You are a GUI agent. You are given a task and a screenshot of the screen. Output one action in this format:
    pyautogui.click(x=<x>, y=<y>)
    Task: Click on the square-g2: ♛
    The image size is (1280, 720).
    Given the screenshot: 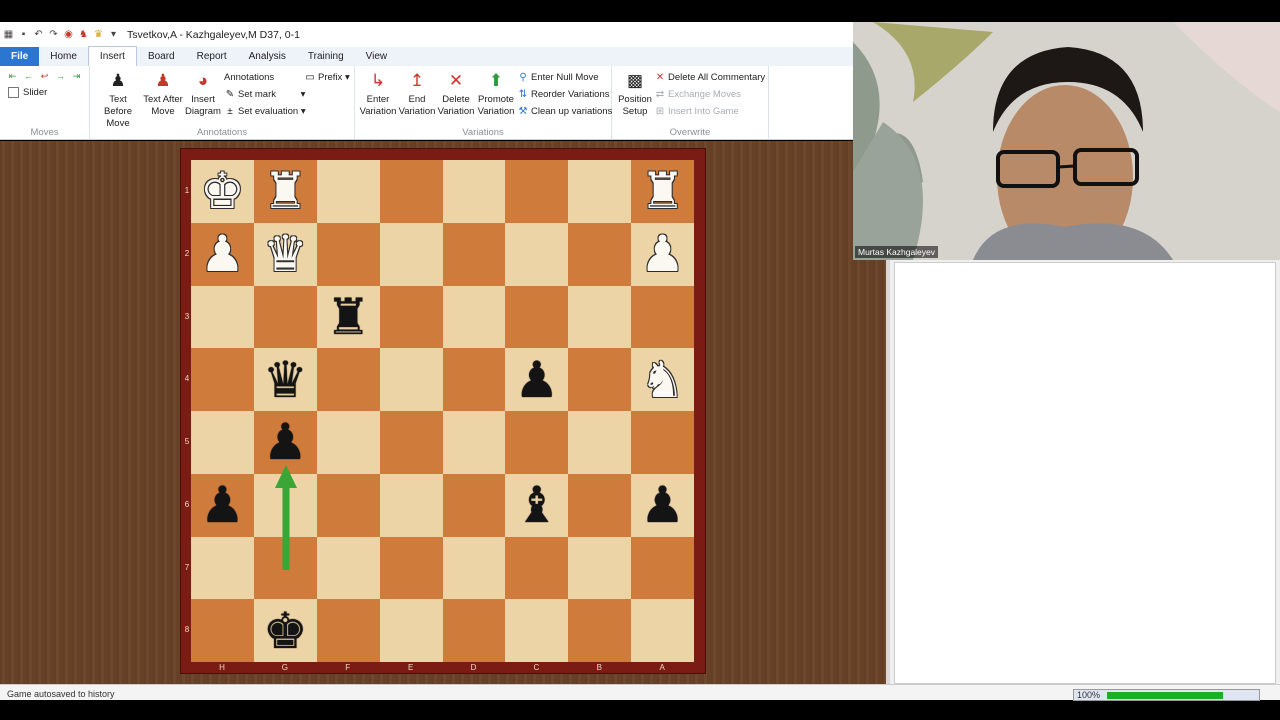 What is the action you would take?
    pyautogui.click(x=285, y=254)
    